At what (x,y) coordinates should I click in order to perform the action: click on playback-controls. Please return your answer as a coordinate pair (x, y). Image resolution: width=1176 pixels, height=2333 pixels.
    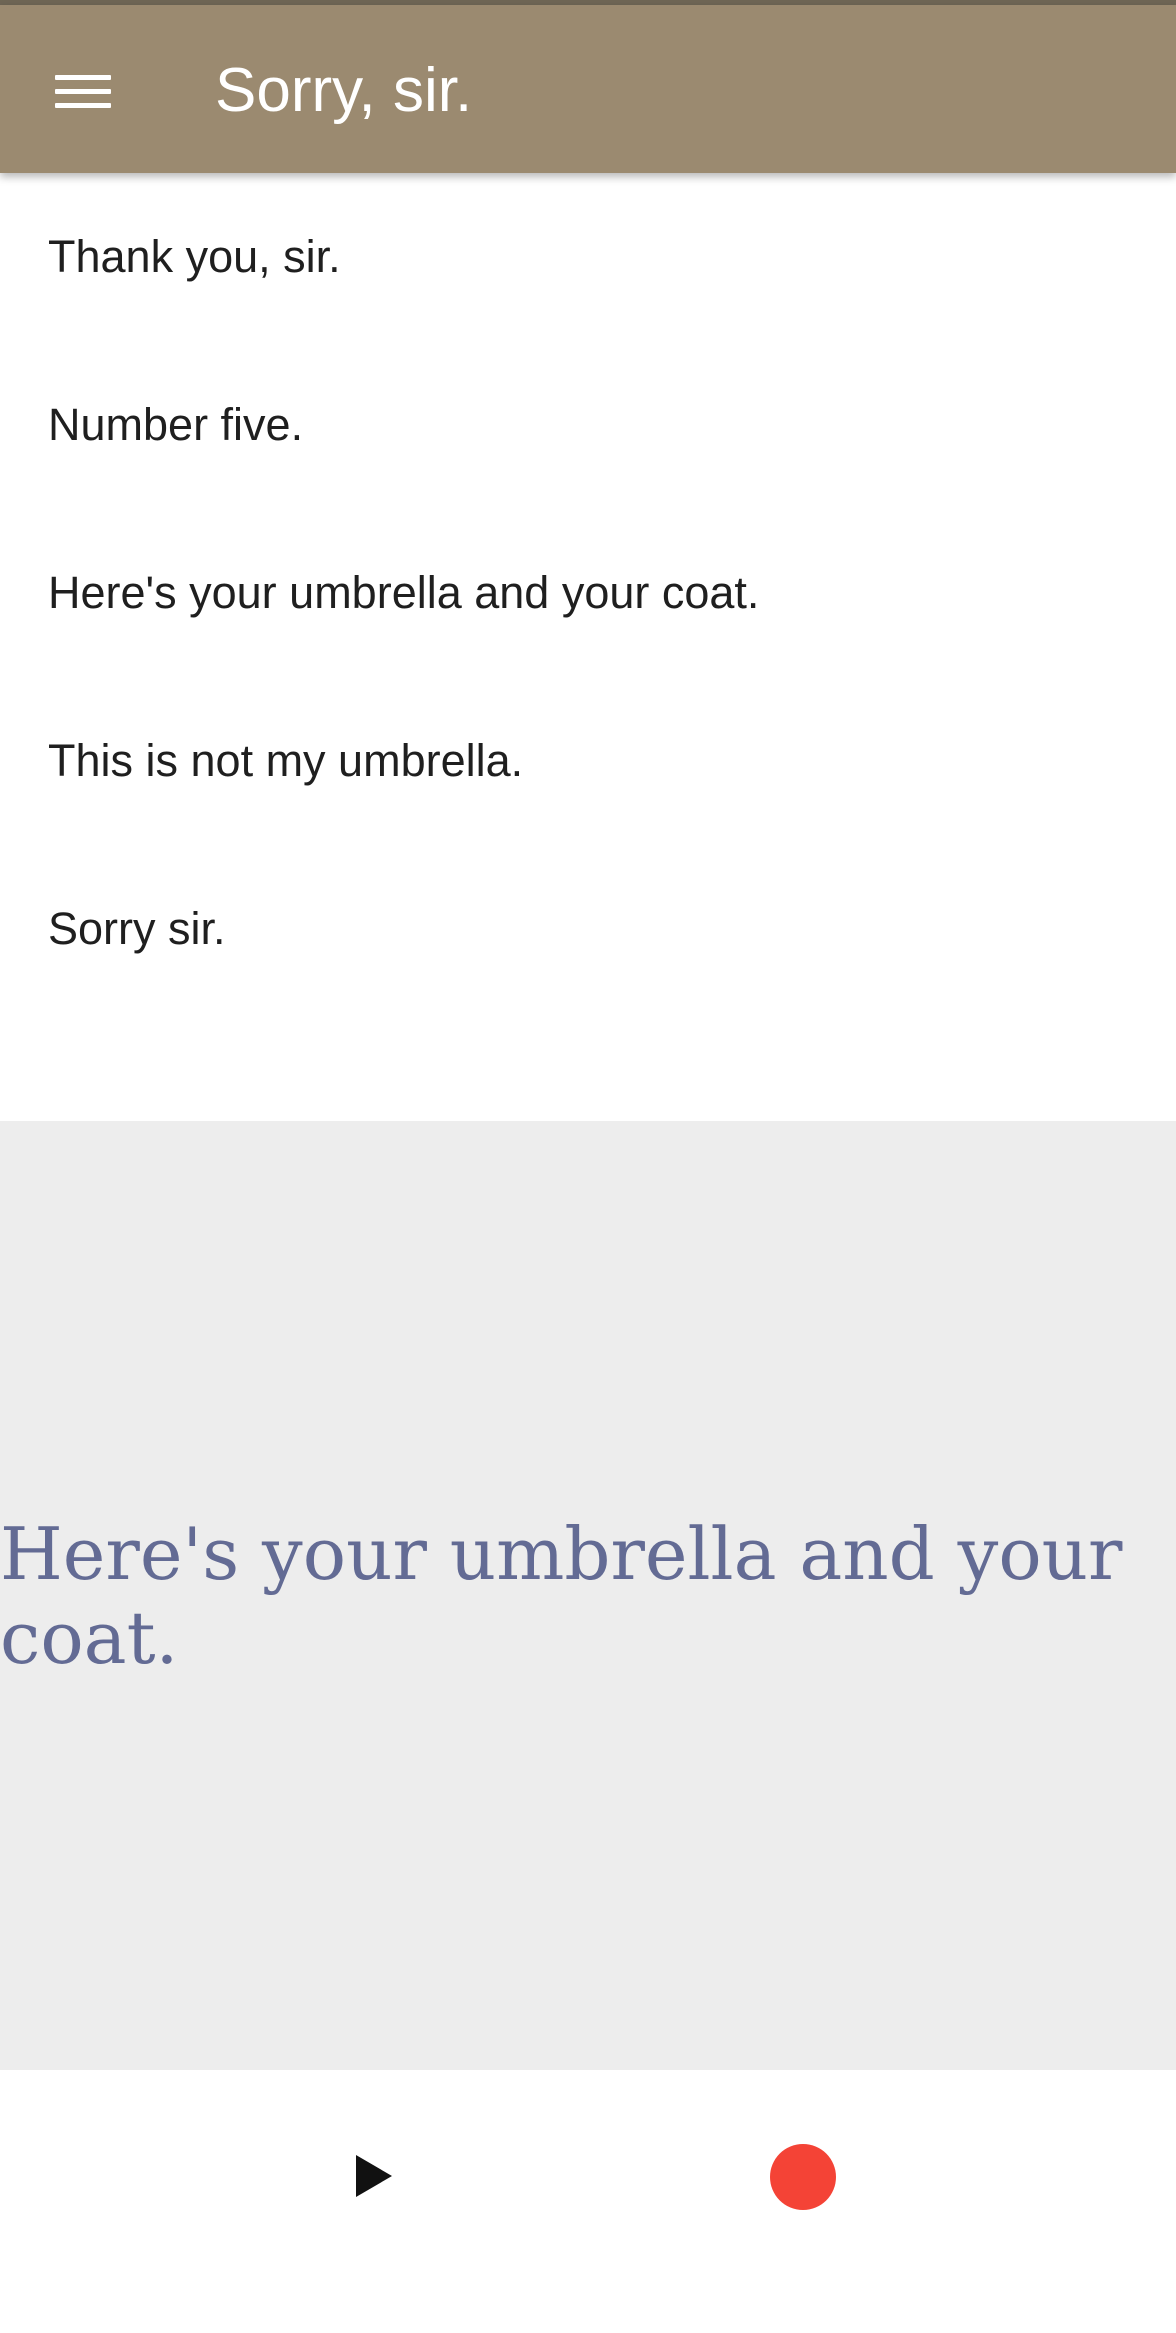
    Looking at the image, I should click on (588, 2201).